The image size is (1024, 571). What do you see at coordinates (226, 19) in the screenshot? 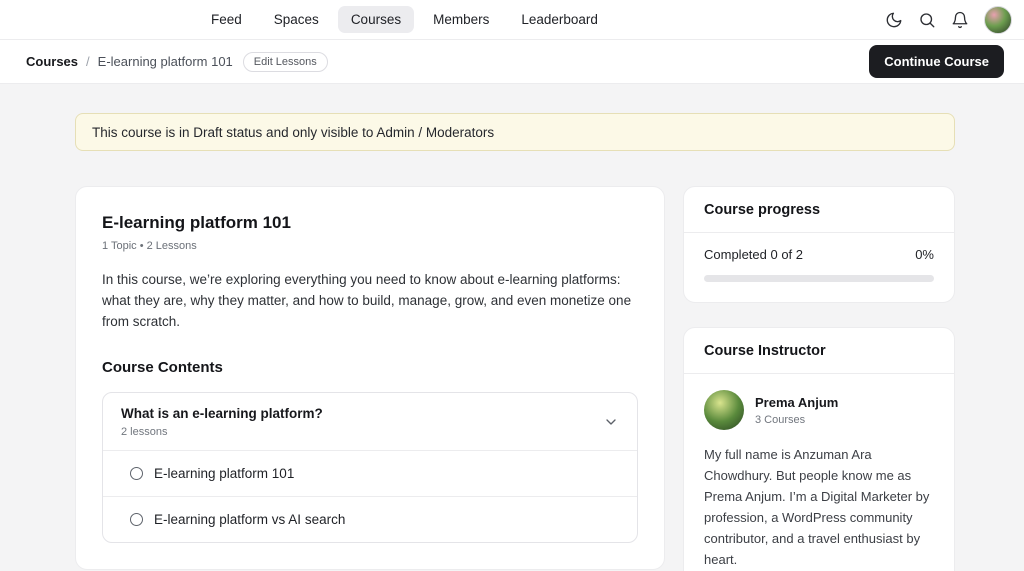
I see `nav-item-feed: Feed` at bounding box center [226, 19].